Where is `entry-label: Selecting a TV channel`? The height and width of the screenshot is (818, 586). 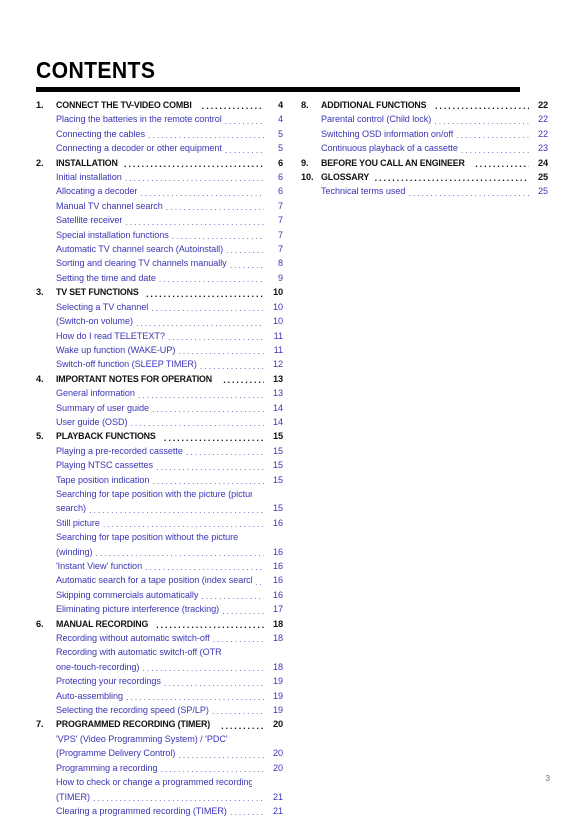
entry-label: Selecting a TV channel is located at coordinates (102, 306).